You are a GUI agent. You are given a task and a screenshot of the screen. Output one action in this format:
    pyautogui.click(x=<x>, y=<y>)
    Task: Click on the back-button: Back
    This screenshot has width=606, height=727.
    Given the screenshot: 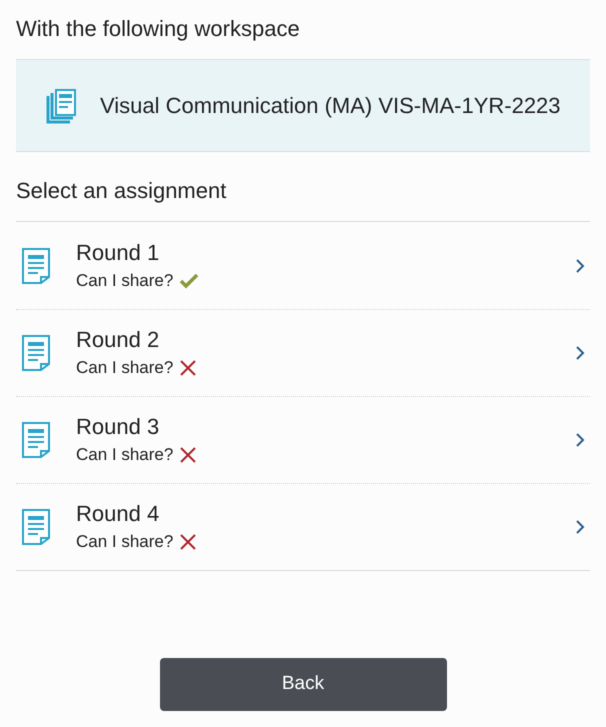 What is the action you would take?
    pyautogui.click(x=303, y=684)
    